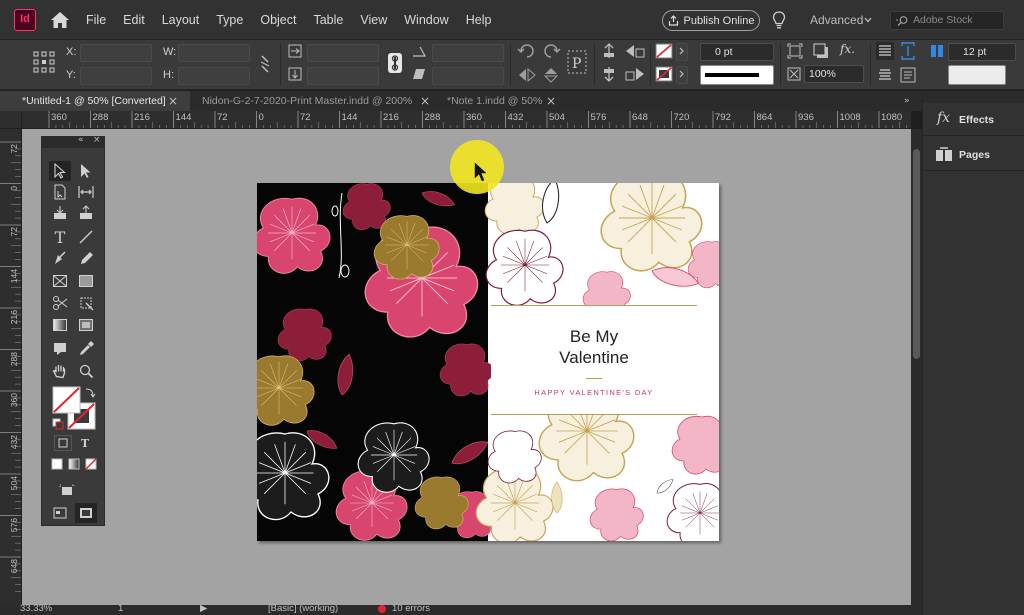 This screenshot has height=615, width=1024. What do you see at coordinates (86, 213) in the screenshot?
I see `content-placer-tool` at bounding box center [86, 213].